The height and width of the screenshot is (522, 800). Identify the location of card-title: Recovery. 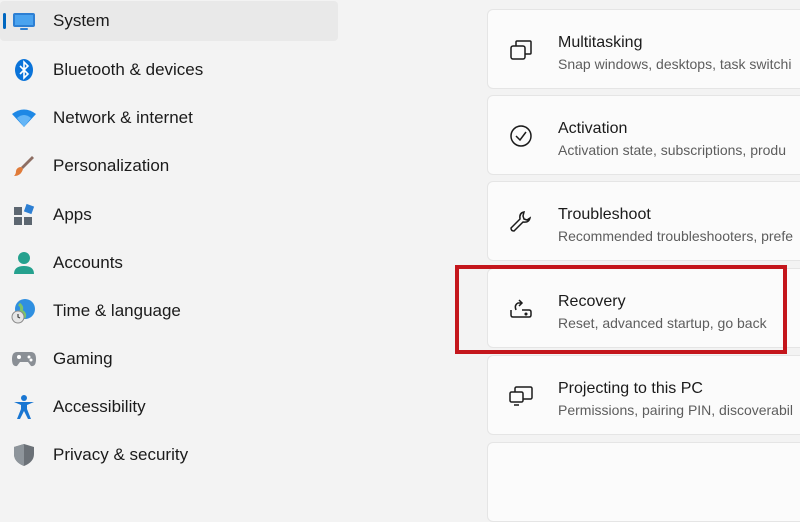
(592, 301).